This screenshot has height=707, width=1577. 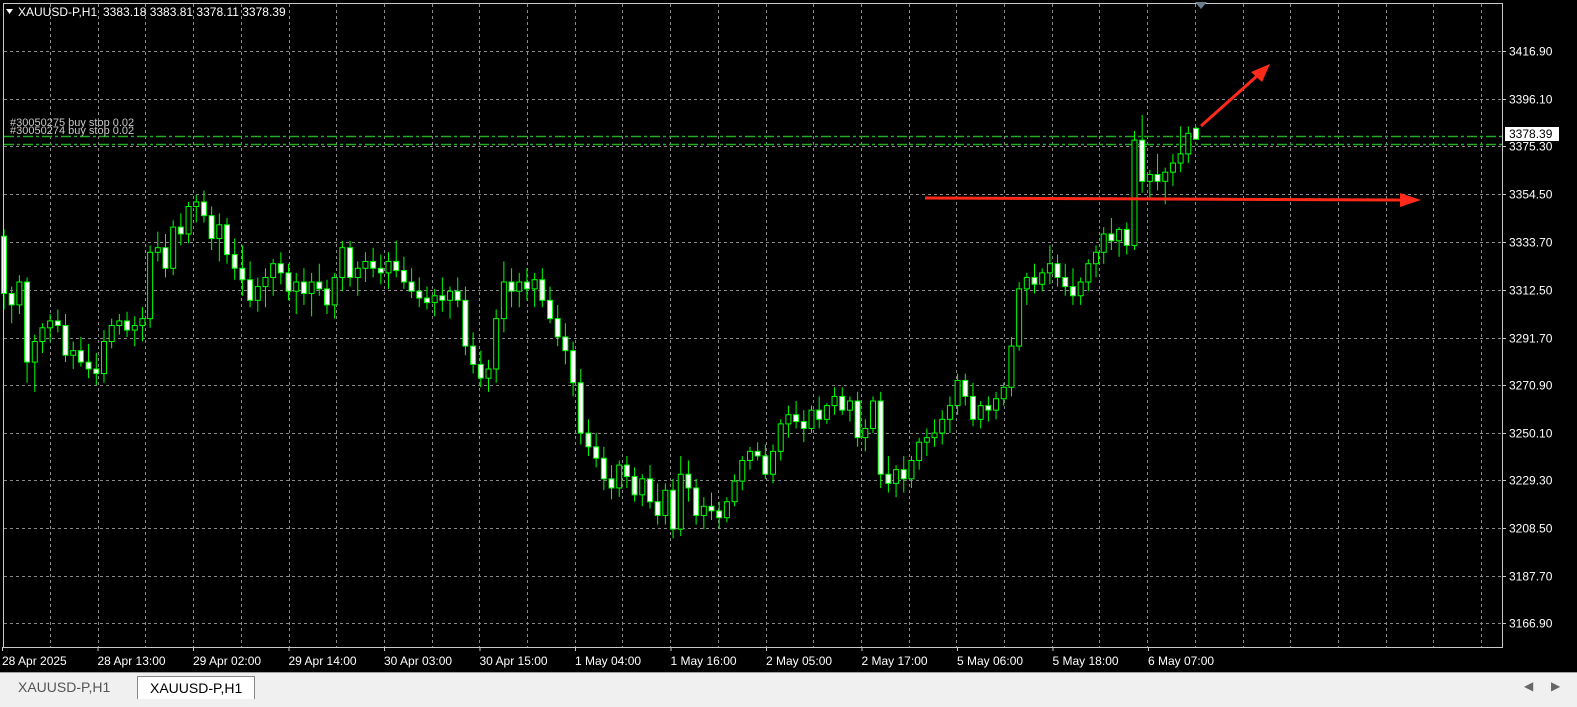 I want to click on y-tick-label: 3250.10, so click(x=1531, y=434).